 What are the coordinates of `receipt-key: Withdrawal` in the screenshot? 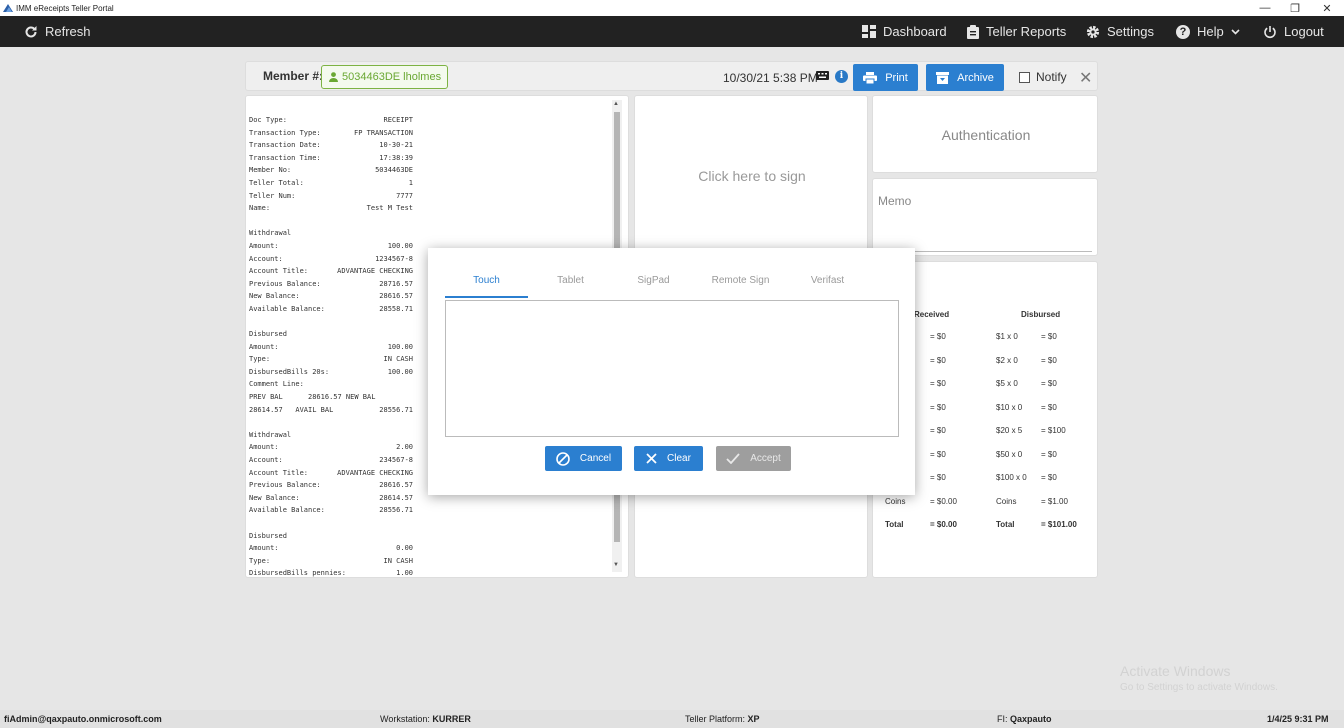 It's located at (270, 233).